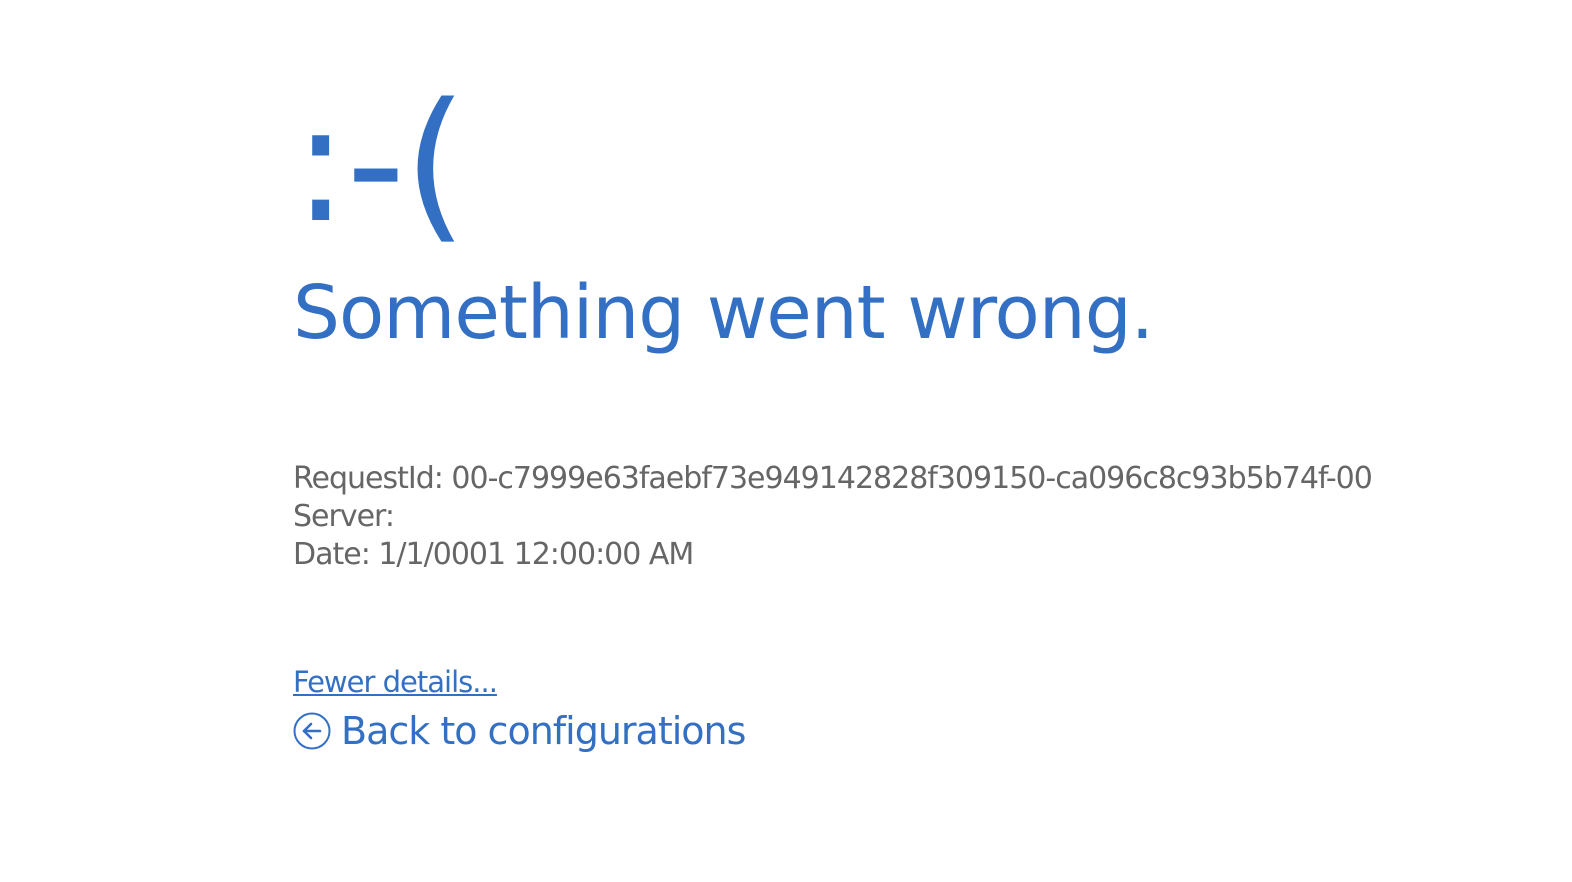 The image size is (1572, 882). Describe the element at coordinates (543, 731) in the screenshot. I see `back-to-configurations-label: Back to configurations` at that location.